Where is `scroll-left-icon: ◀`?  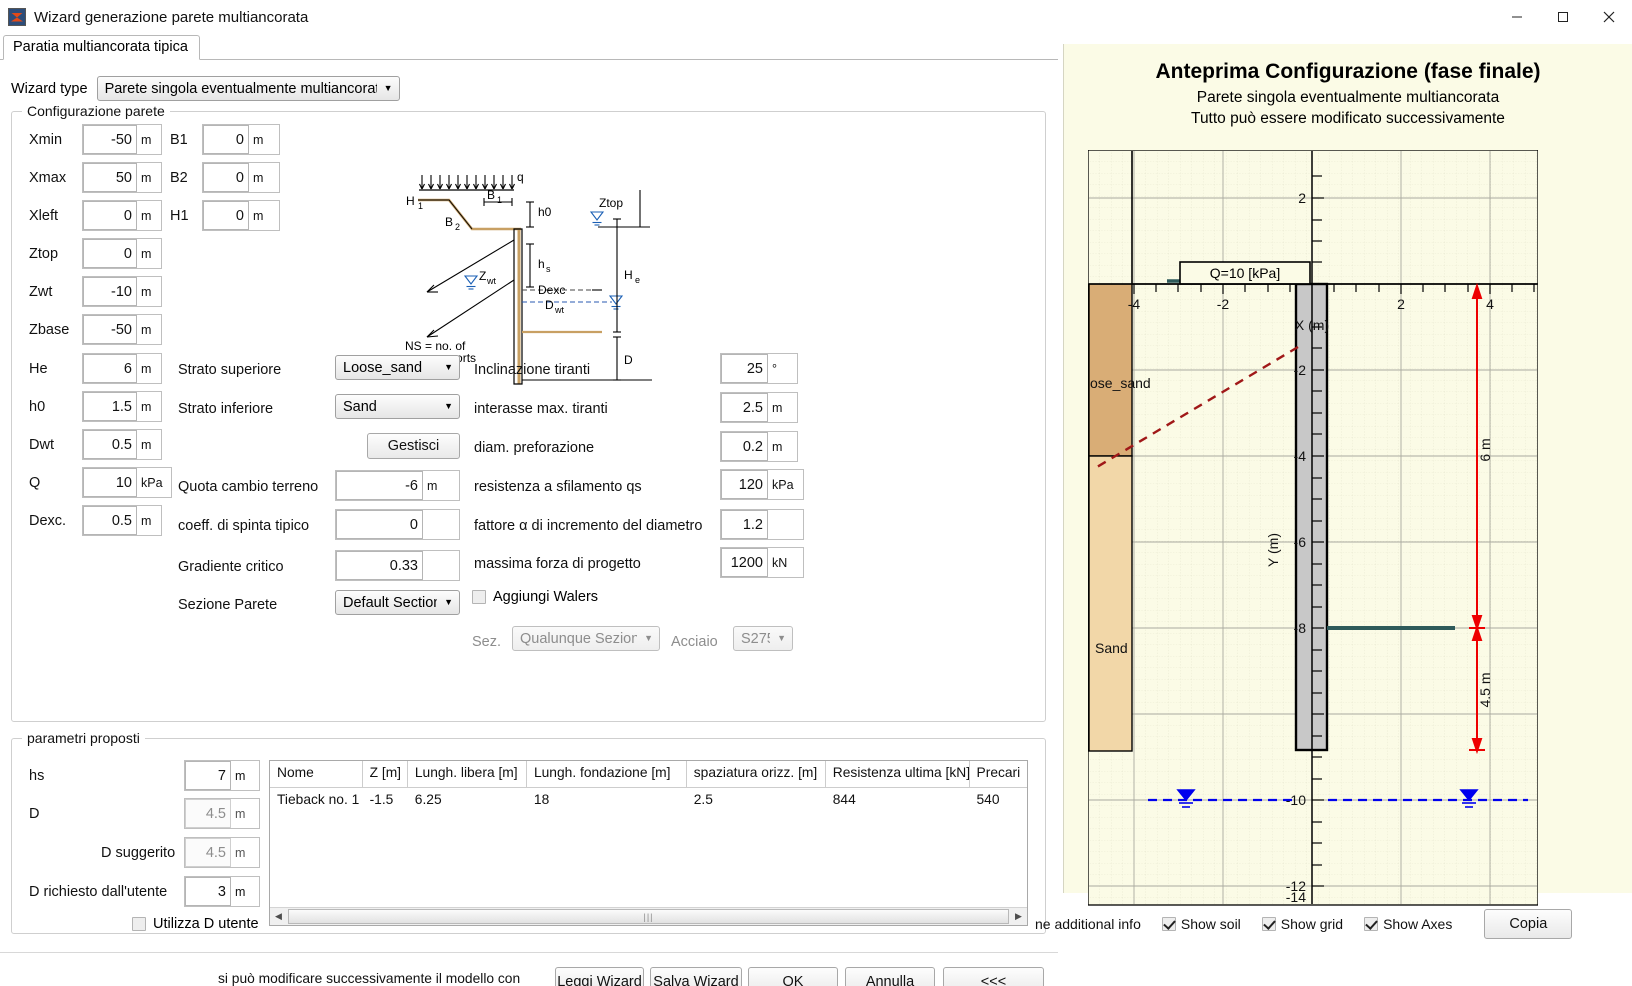
scroll-left-icon: ◀ is located at coordinates (278, 916).